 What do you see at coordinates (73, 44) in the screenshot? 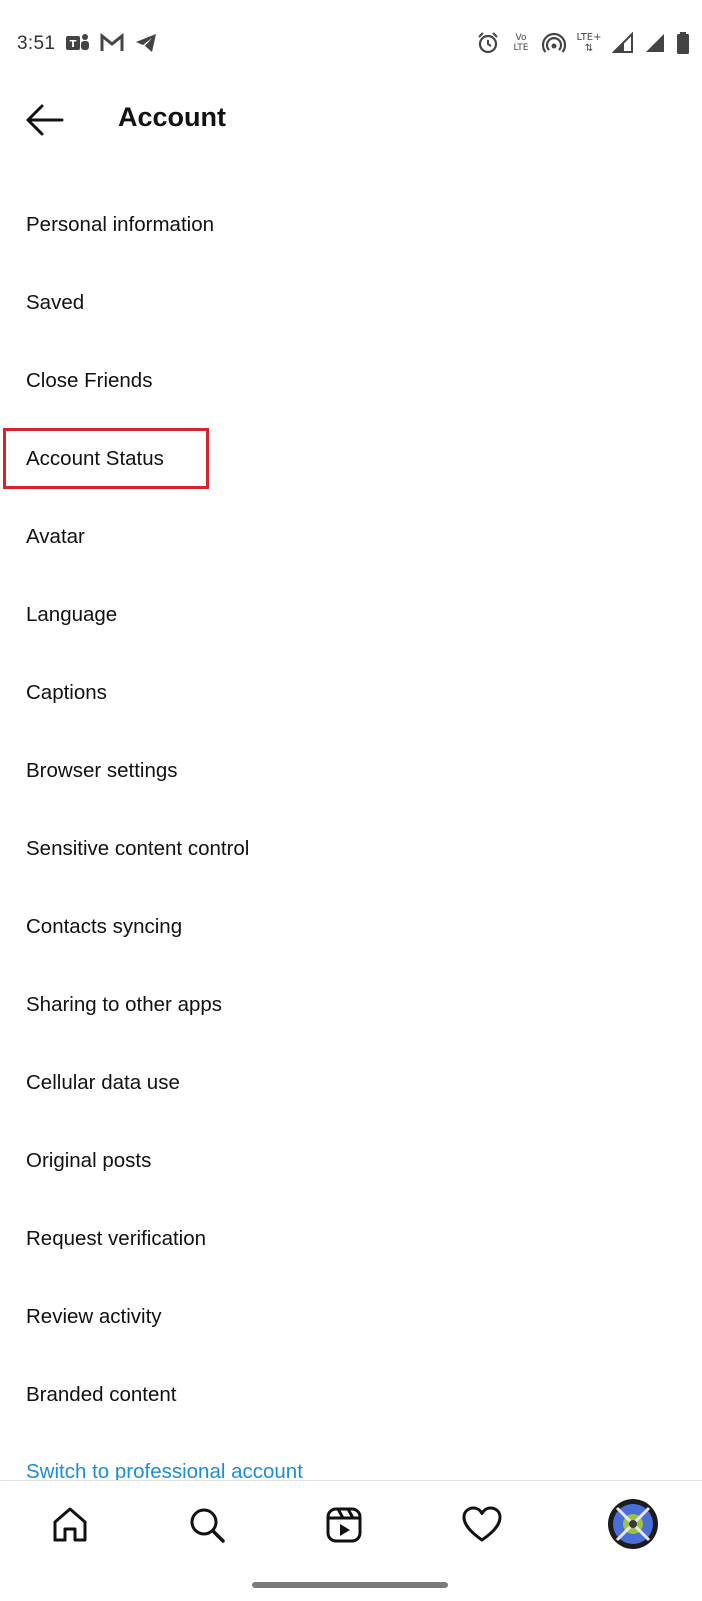
I see `svg-text: T` at bounding box center [73, 44].